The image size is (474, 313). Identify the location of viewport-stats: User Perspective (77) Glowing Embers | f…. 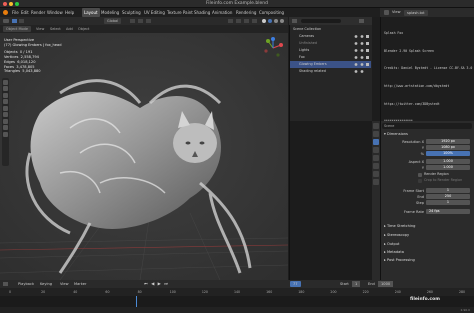
(33, 56).